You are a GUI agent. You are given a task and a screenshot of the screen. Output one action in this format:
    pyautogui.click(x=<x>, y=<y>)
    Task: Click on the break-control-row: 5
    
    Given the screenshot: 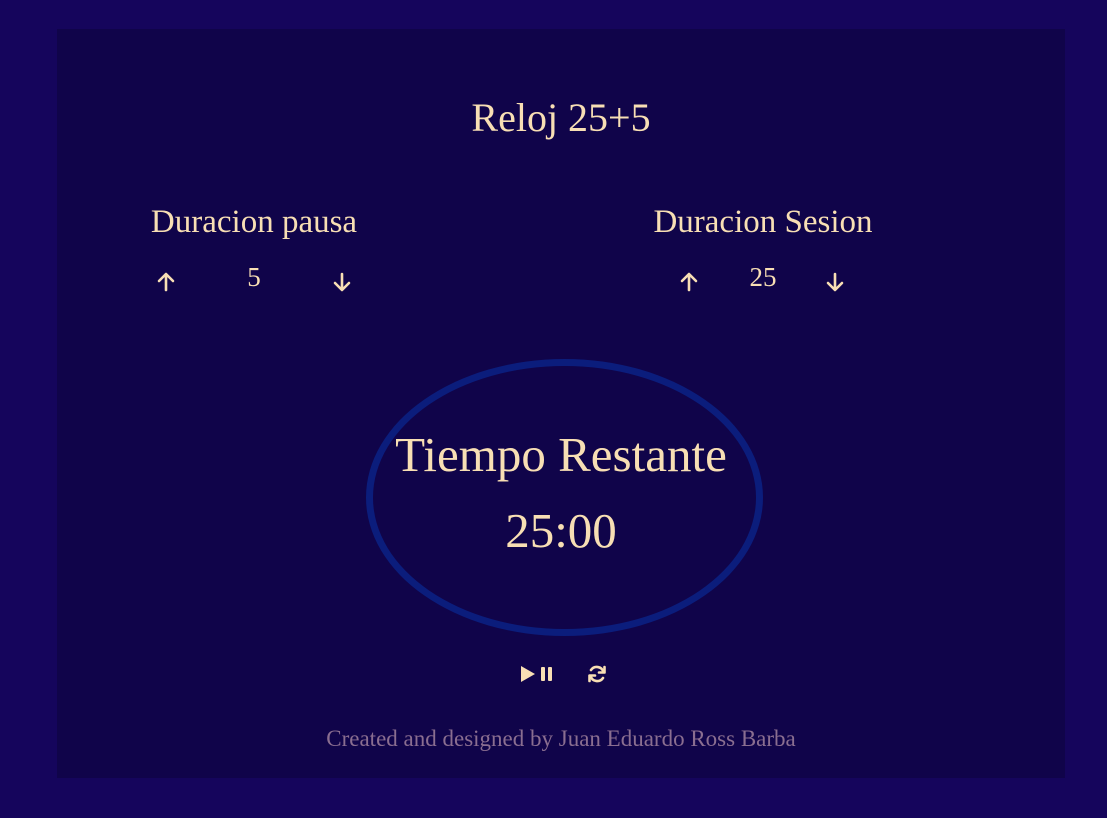 What is the action you would take?
    pyautogui.click(x=254, y=281)
    